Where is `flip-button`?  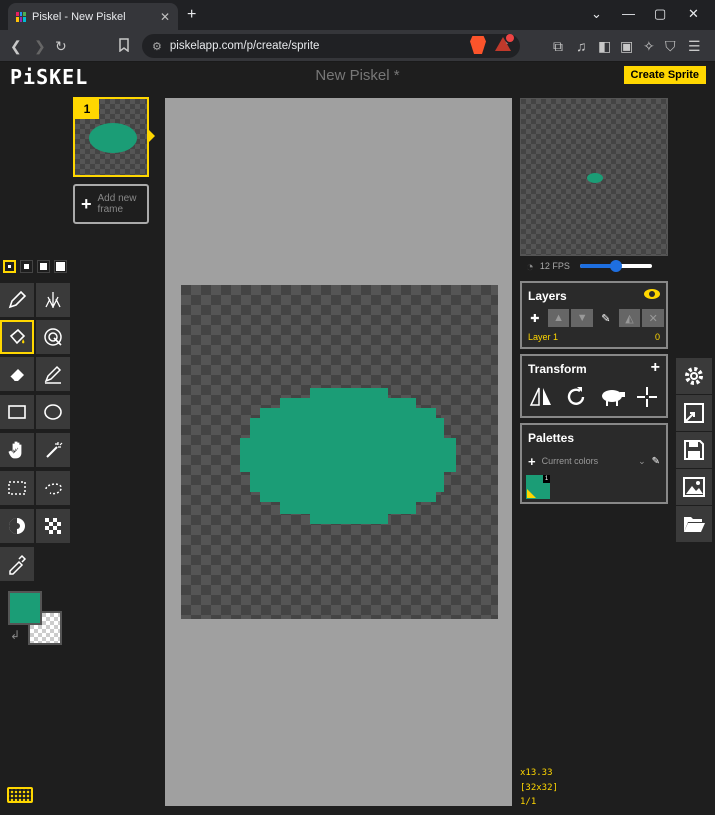 flip-button is located at coordinates (541, 397).